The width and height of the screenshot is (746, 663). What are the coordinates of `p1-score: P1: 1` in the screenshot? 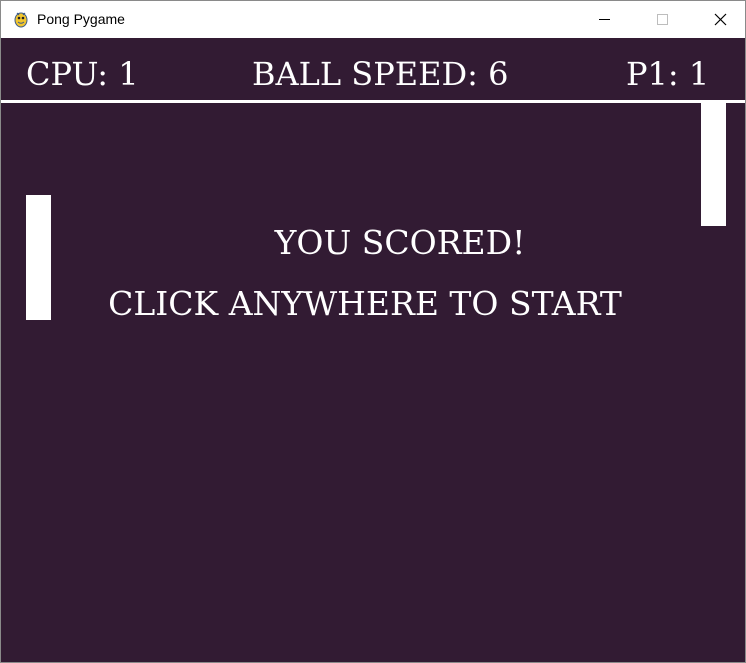 It's located at (668, 74).